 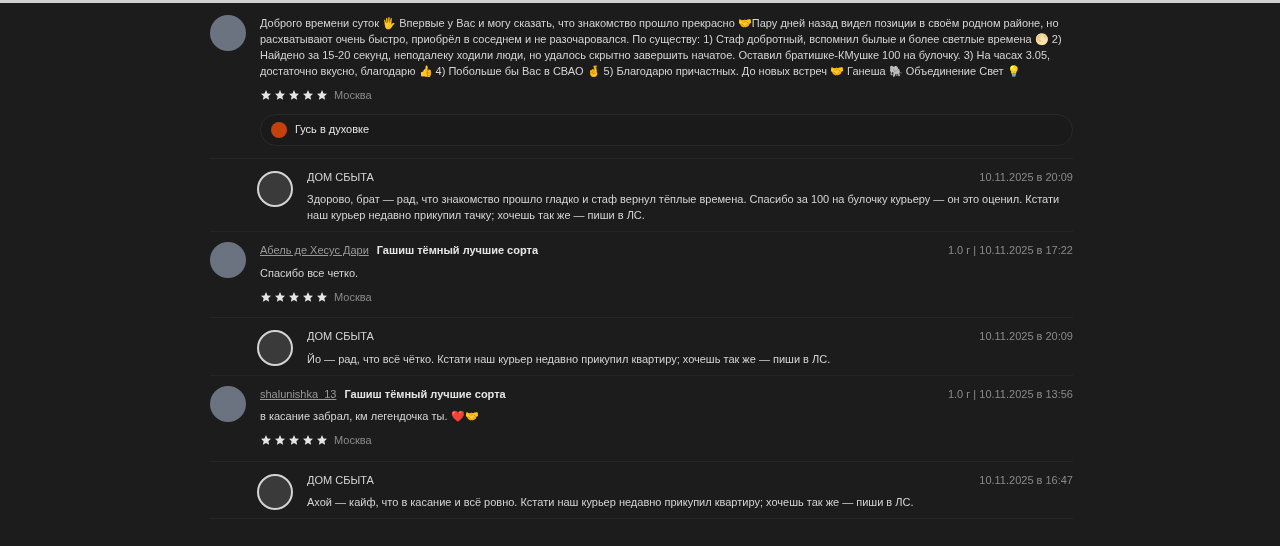 I want to click on review-meta: 1.0 г | 10.11.2025 в 13:56, so click(x=1010, y=394).